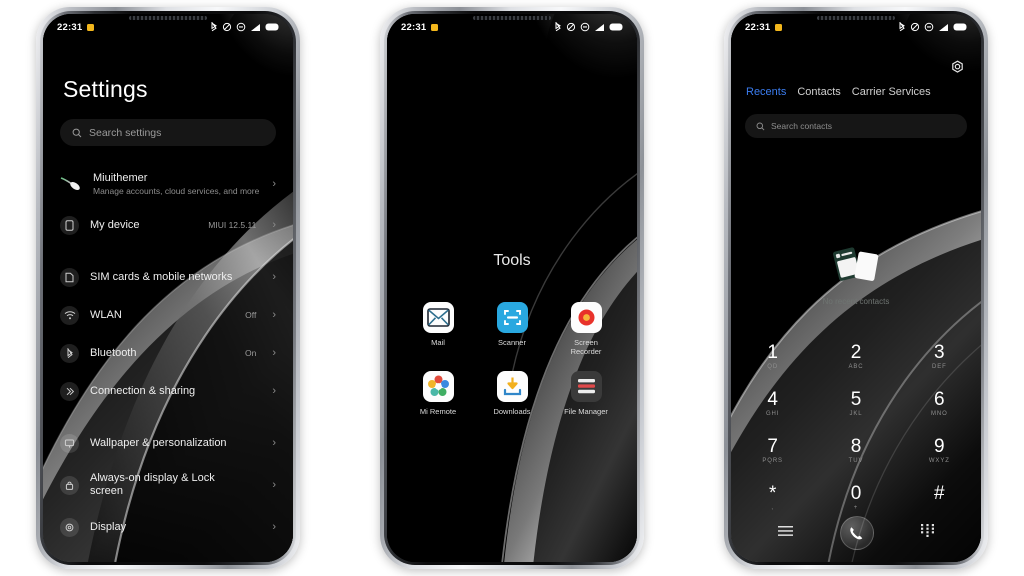  I want to click on dial-key-hash: #, so click(939, 498).